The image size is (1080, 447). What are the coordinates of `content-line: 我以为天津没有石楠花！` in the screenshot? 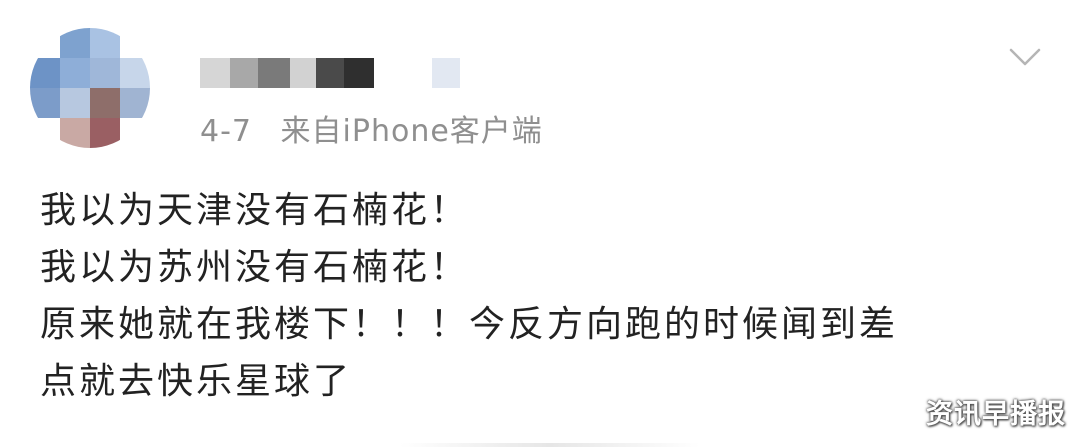 It's located at (255, 210).